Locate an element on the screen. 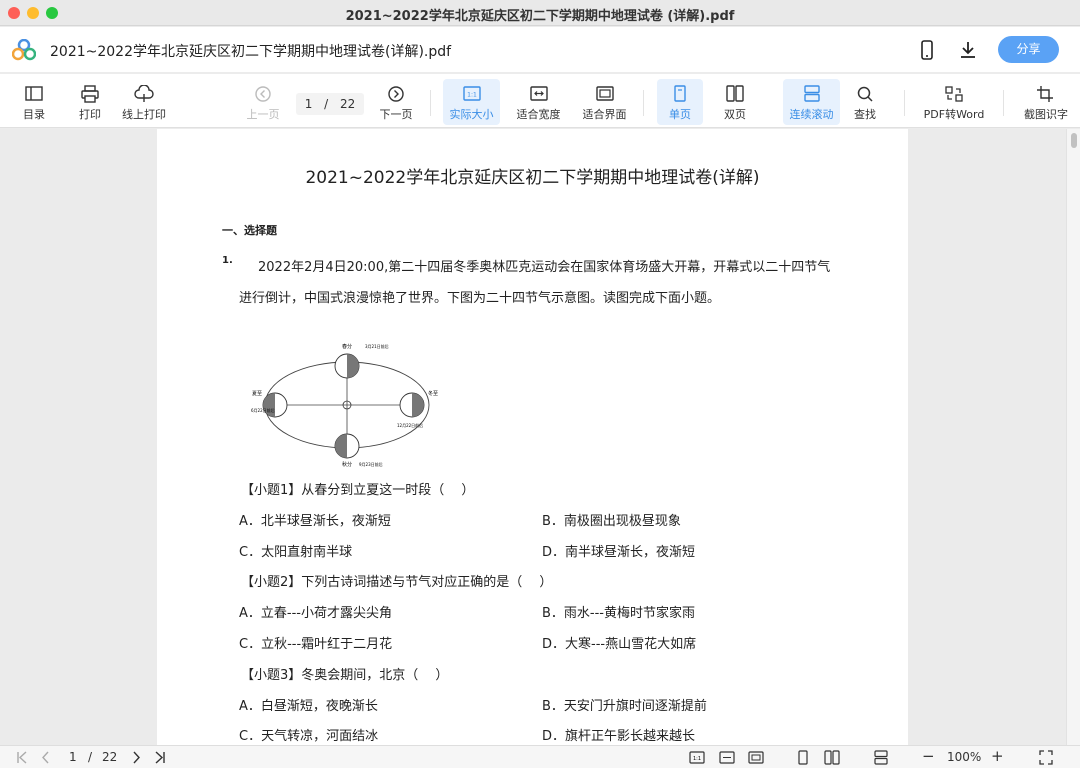 The image size is (1080, 768). actual-size-button: 1:1 实际大小 is located at coordinates (471, 102).